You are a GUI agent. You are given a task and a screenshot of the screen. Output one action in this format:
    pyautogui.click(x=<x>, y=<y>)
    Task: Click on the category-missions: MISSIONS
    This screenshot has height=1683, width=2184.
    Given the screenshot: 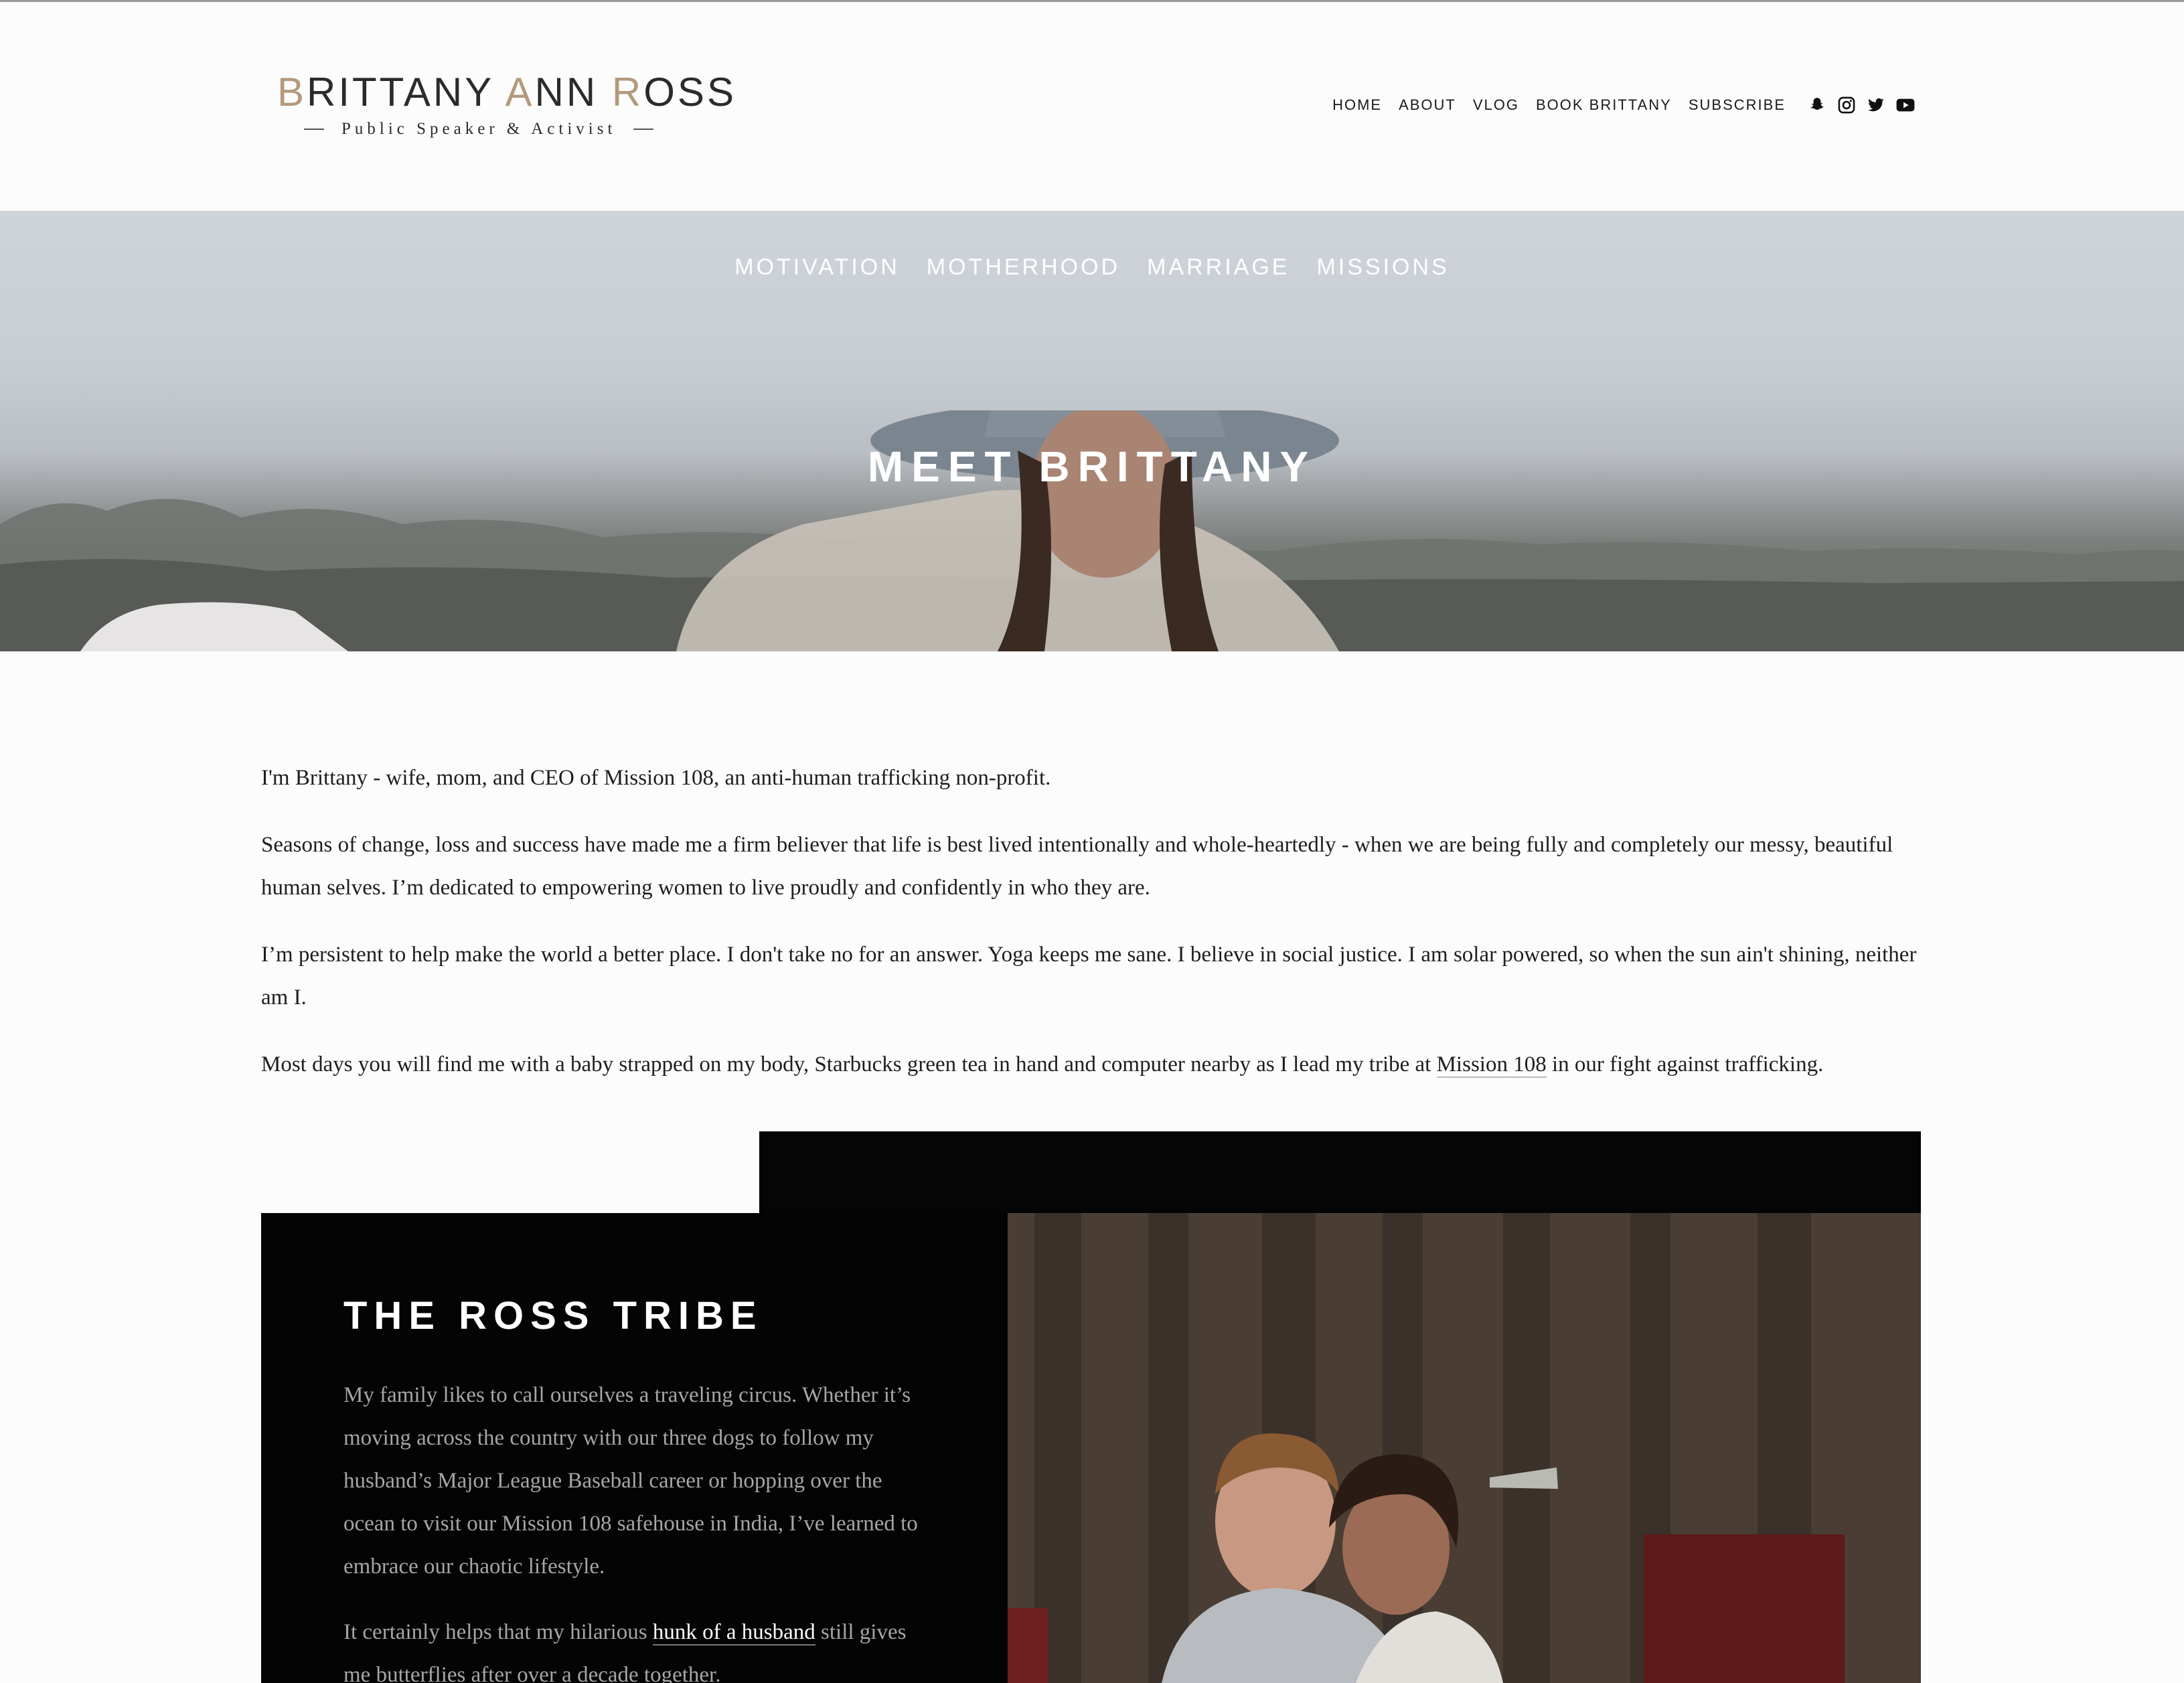 What is the action you would take?
    pyautogui.click(x=1382, y=267)
    